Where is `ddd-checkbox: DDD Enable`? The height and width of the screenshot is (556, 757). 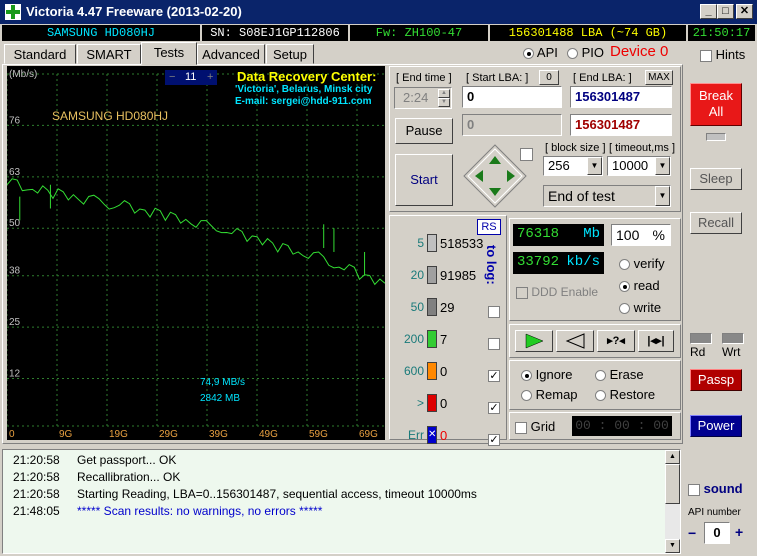
ddd-checkbox: DDD Enable is located at coordinates (557, 292).